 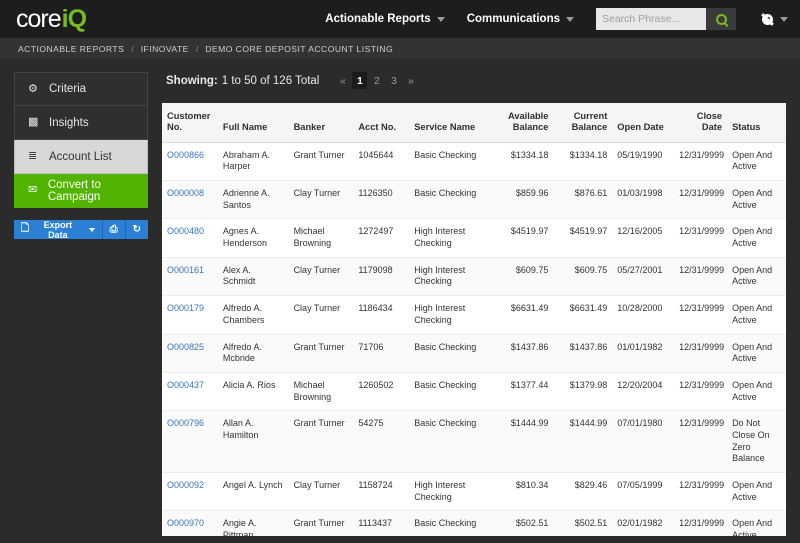 I want to click on cell-customer-no: O000480, so click(x=190, y=238).